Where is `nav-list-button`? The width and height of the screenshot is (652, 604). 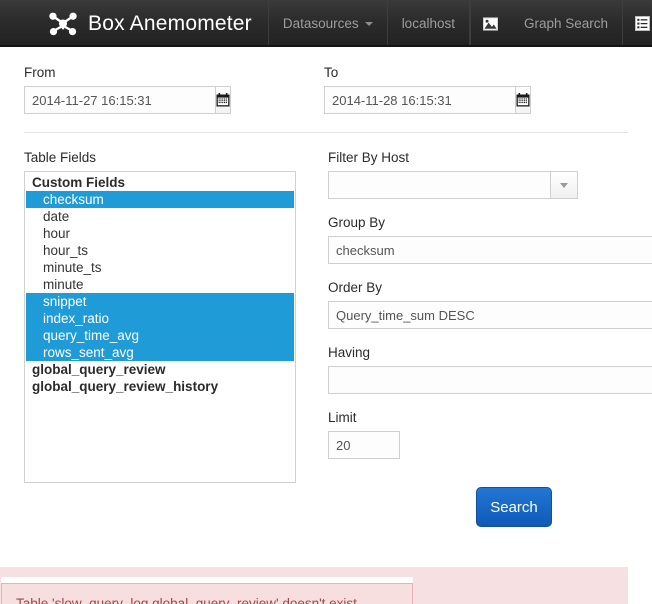 nav-list-button is located at coordinates (637, 23).